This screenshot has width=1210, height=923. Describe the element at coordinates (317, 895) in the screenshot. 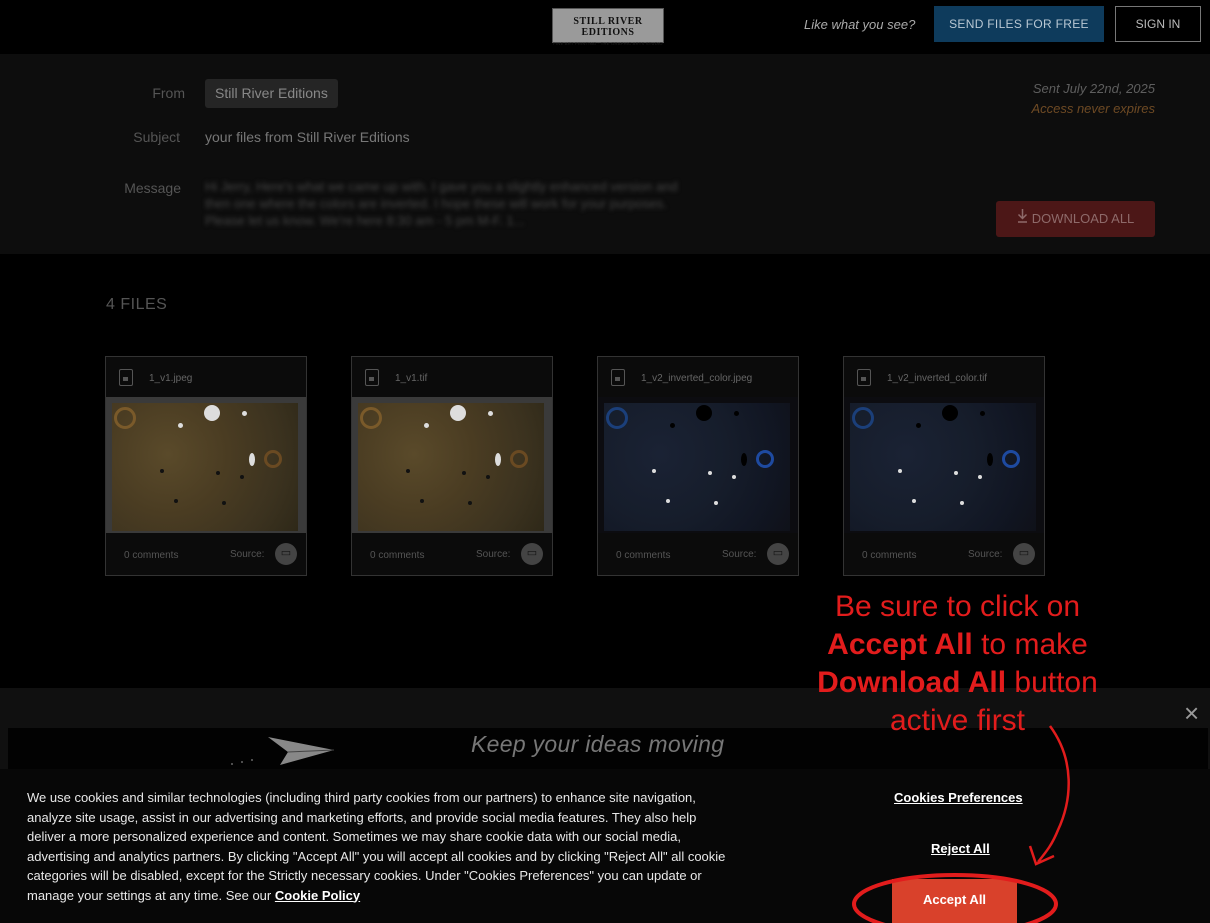

I see `cookie-policy-link: Cookie Policy` at that location.